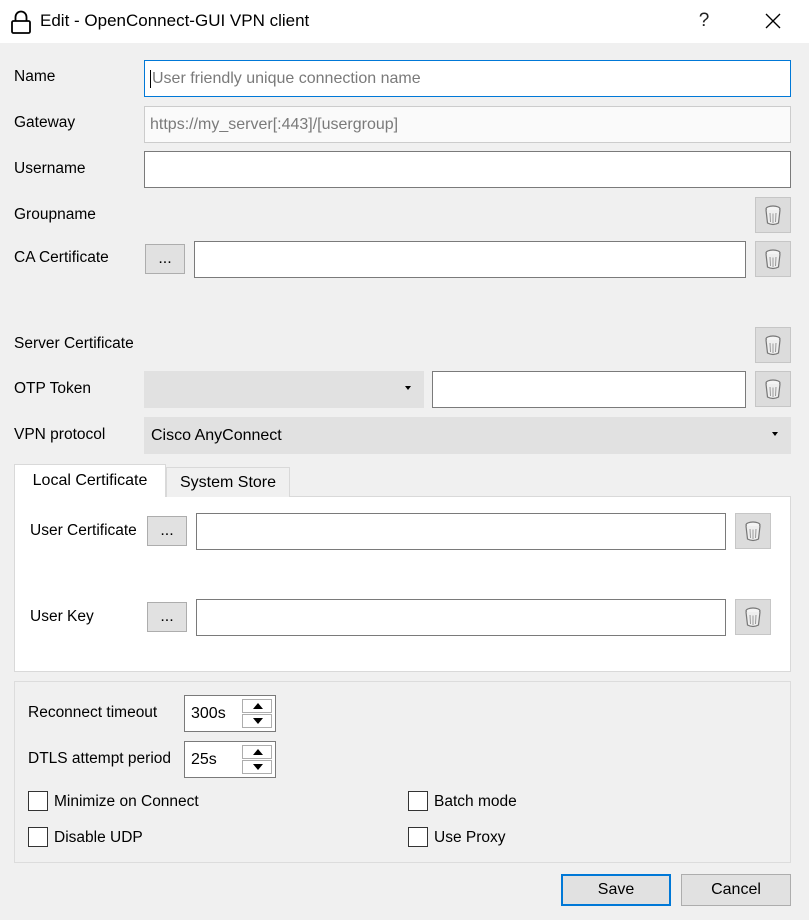  I want to click on close-icon, so click(773, 21).